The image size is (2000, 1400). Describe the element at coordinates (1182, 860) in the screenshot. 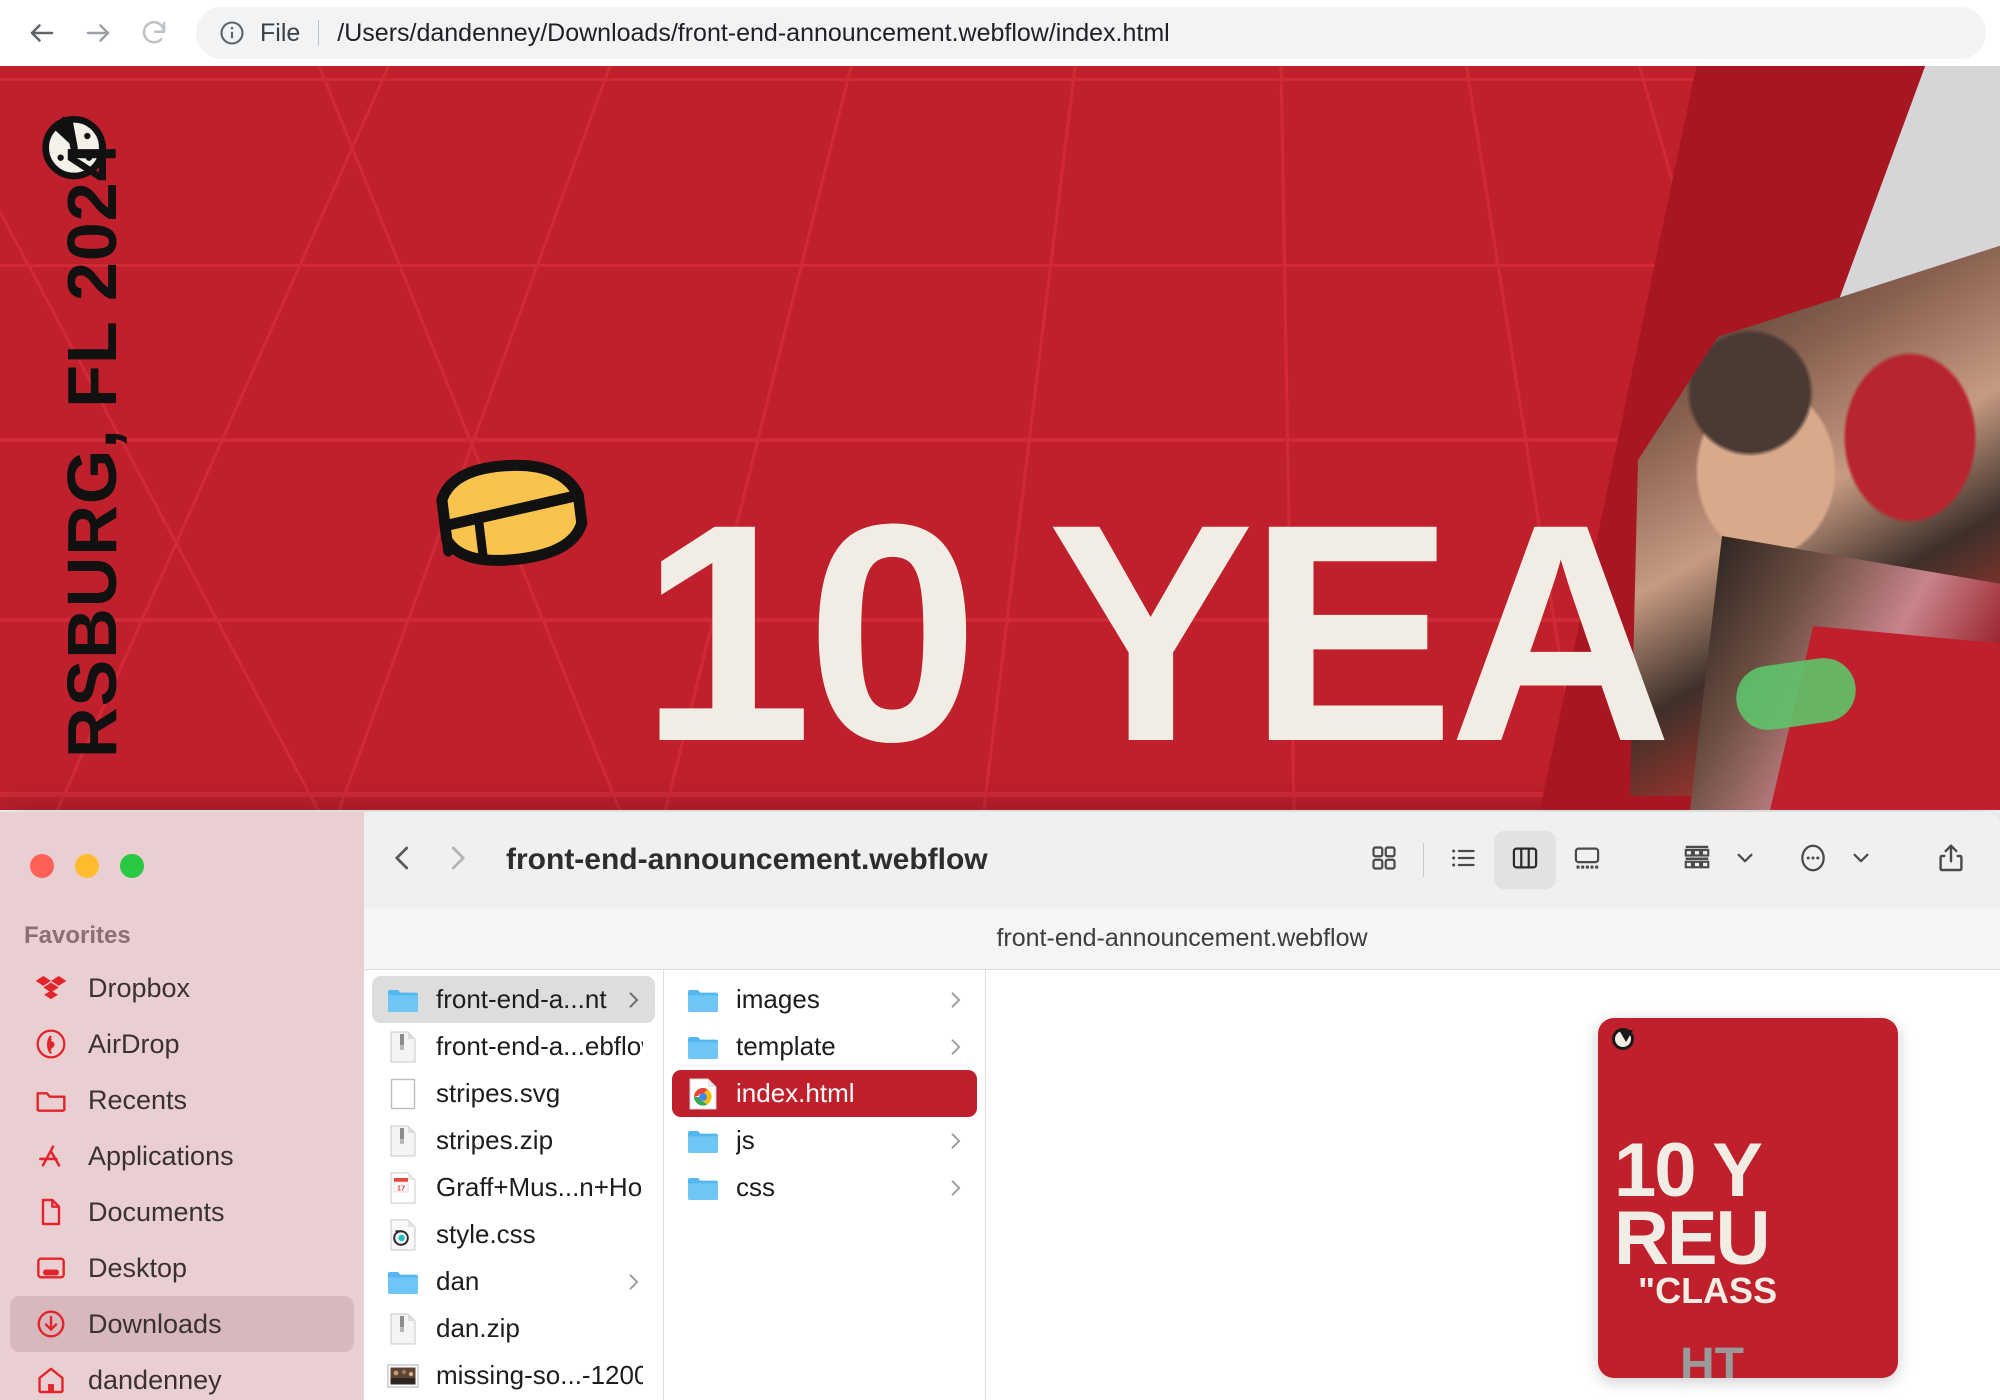

I see `finder-toolbar: front-end-announcement.webflow` at that location.